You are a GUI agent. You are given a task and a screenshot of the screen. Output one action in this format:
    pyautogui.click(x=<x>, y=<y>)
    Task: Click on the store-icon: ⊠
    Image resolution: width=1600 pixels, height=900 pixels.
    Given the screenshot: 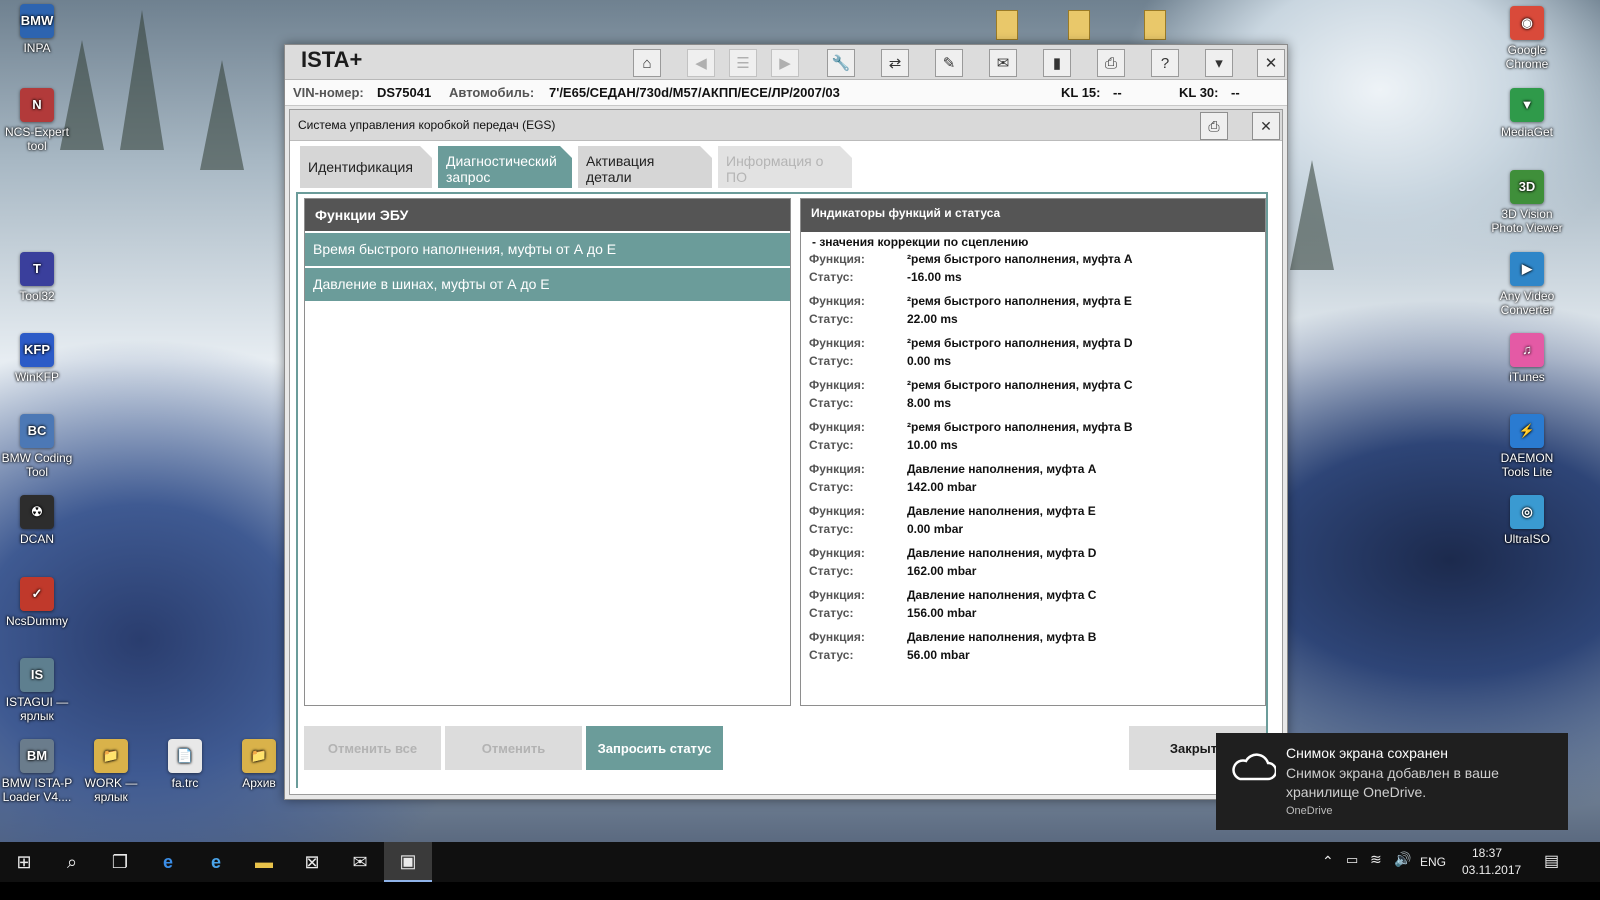 What is the action you would take?
    pyautogui.click(x=312, y=862)
    